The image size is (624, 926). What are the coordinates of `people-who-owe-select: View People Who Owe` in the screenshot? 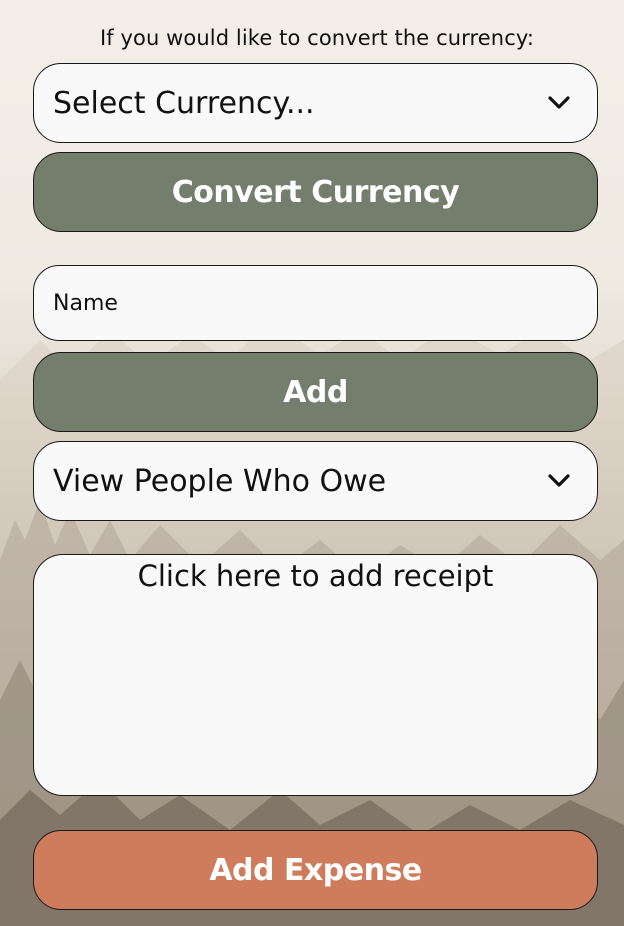 It's located at (315, 481).